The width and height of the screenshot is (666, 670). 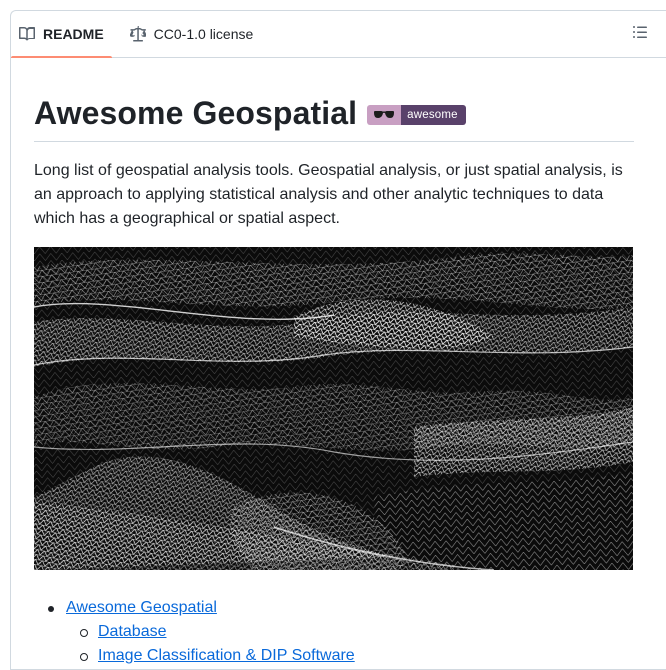 I want to click on list-unordered-icon, so click(x=640, y=34).